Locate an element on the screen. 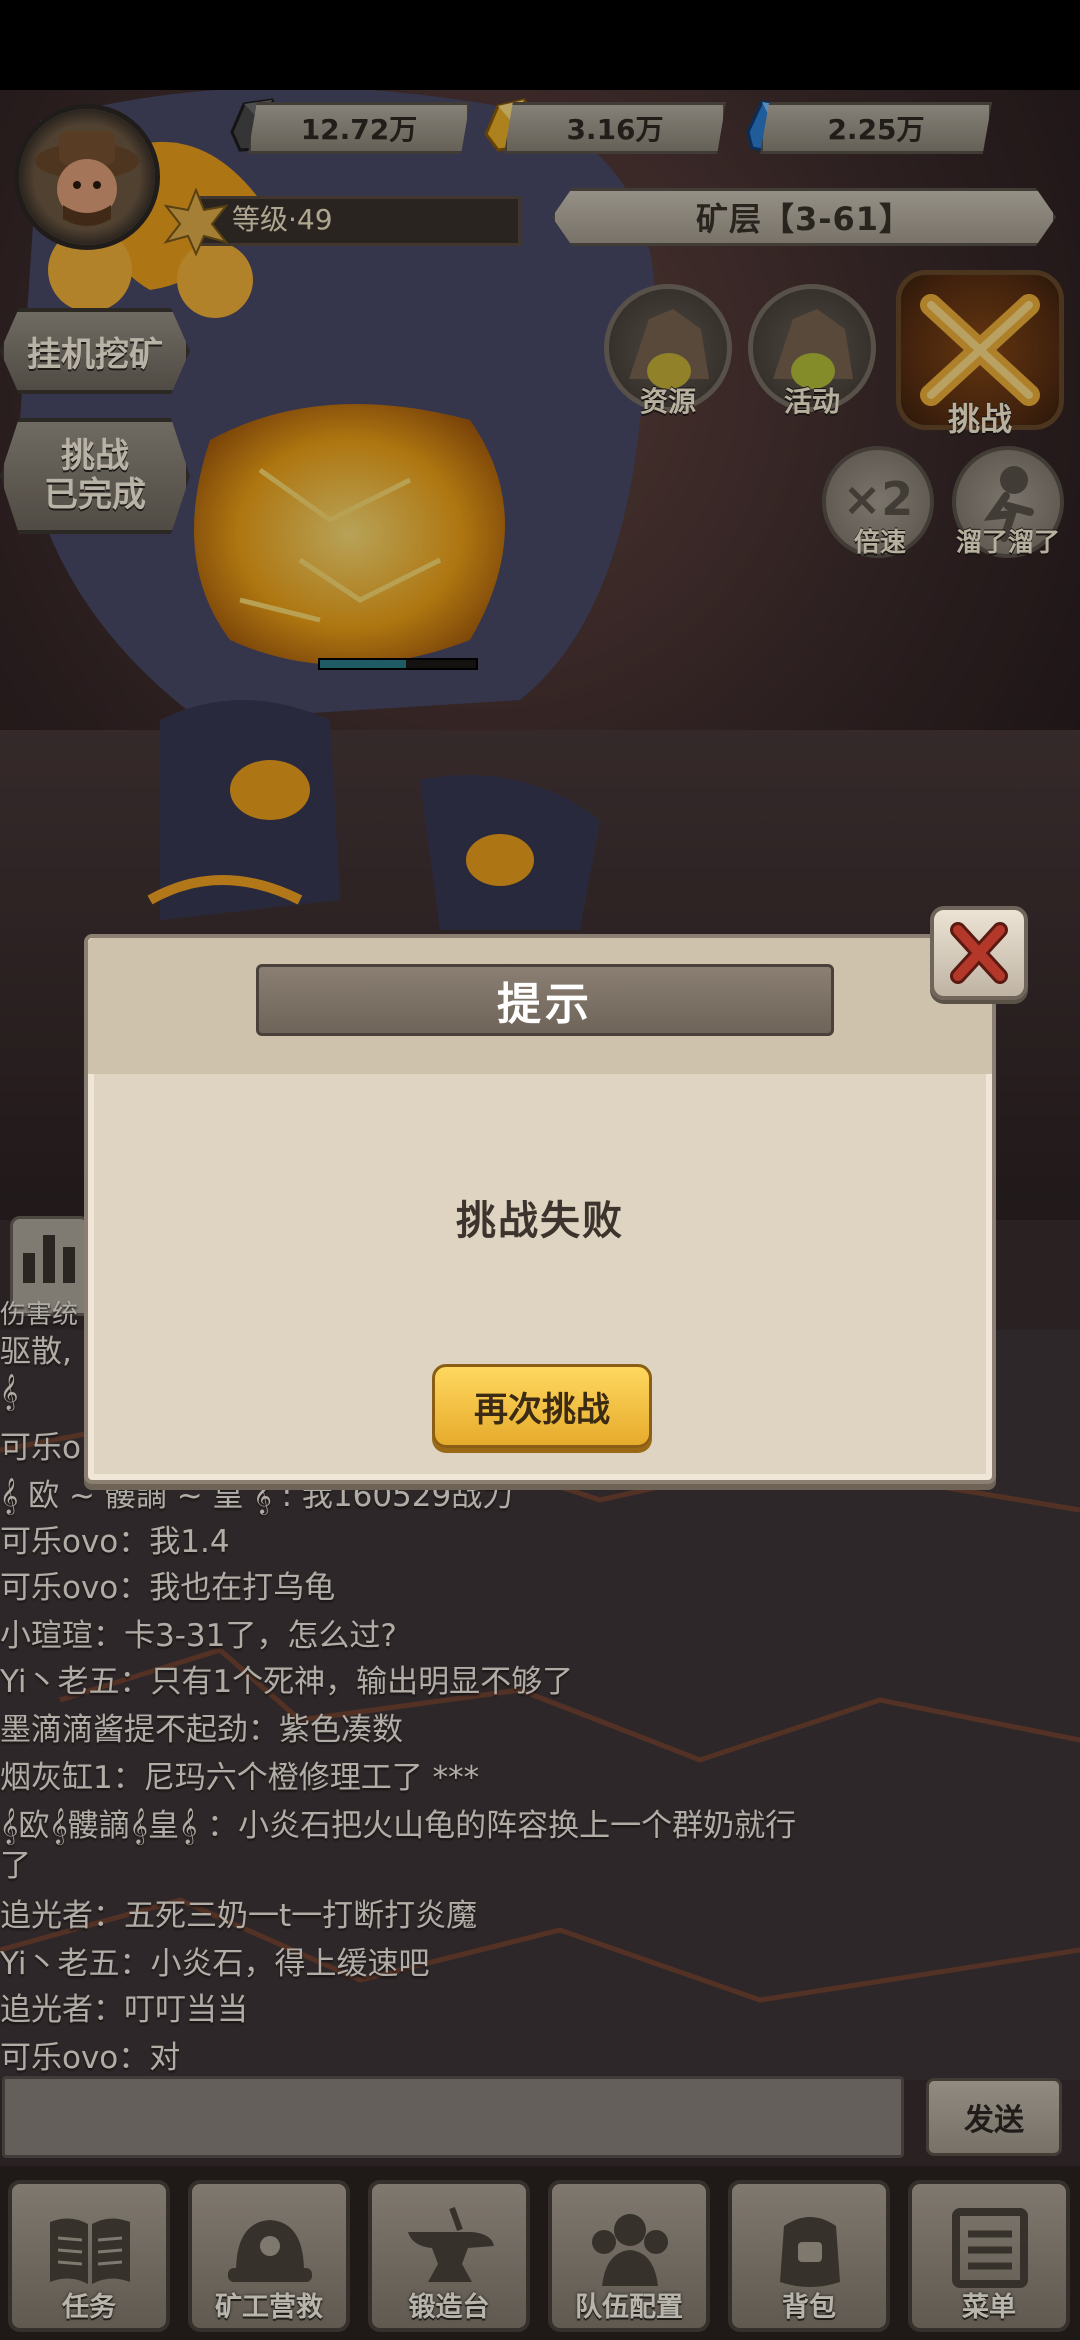 The height and width of the screenshot is (2340, 1080). close-icon is located at coordinates (979, 953).